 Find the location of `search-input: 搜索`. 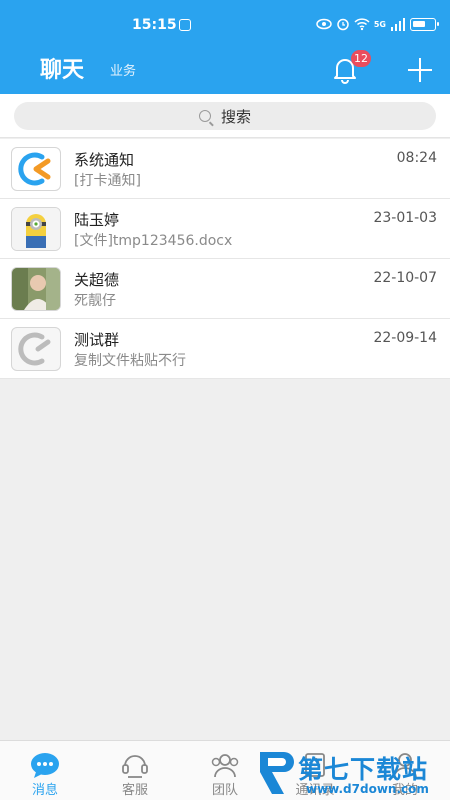

search-input: 搜索 is located at coordinates (225, 116).